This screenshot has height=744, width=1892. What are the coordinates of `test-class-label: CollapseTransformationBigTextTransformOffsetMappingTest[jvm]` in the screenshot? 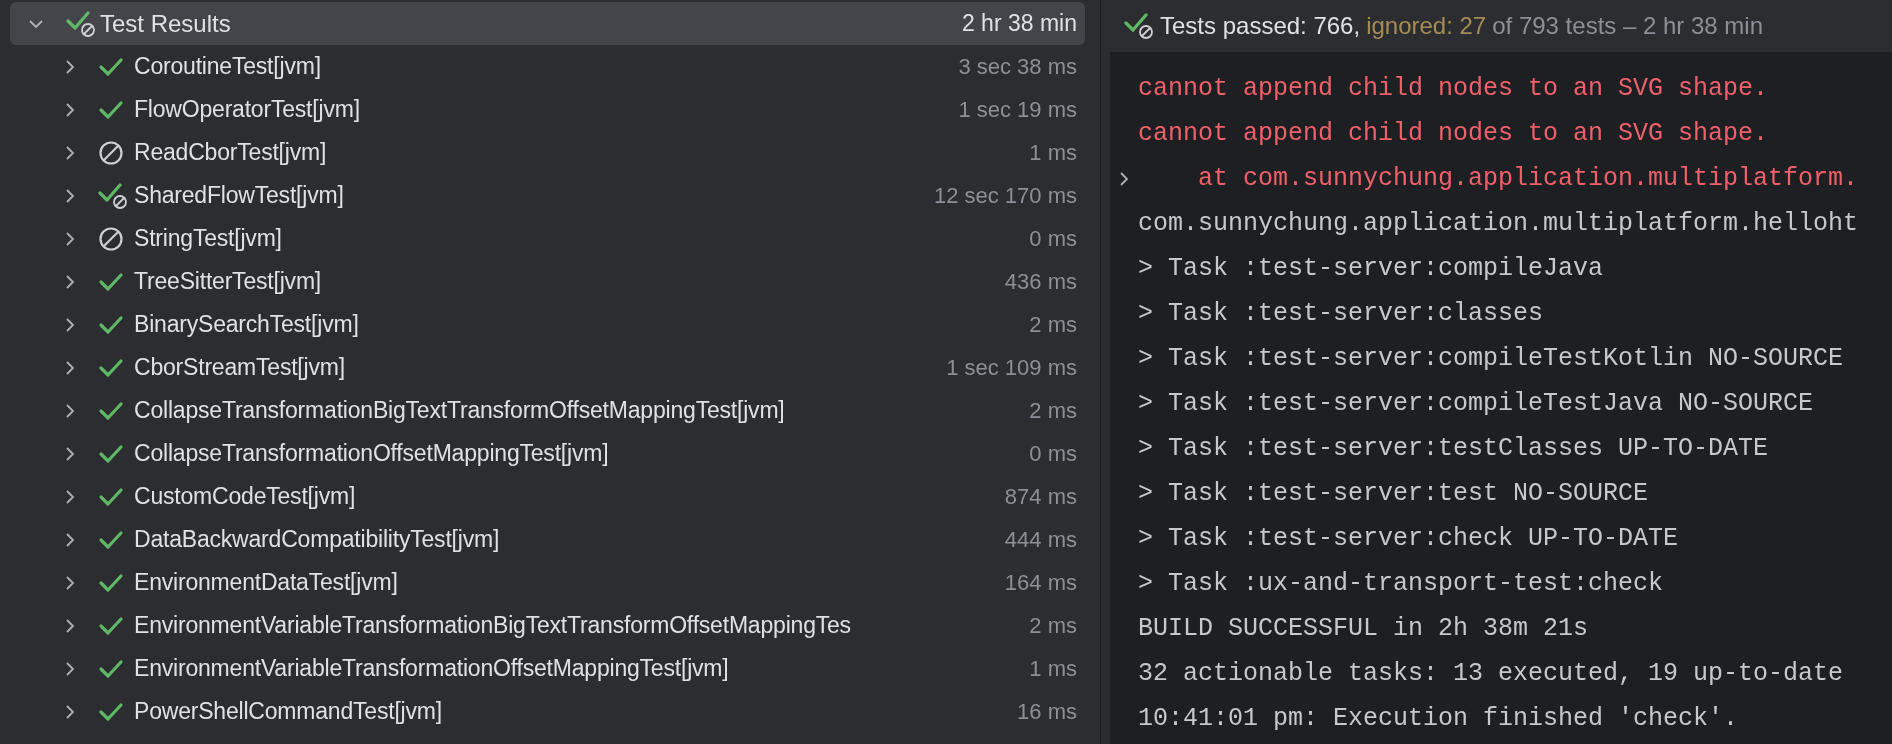 It's located at (580, 410).